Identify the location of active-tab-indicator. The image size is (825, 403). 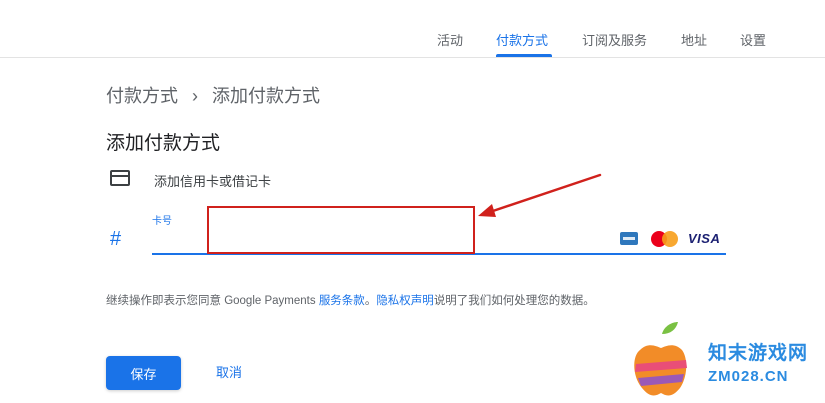
(524, 55).